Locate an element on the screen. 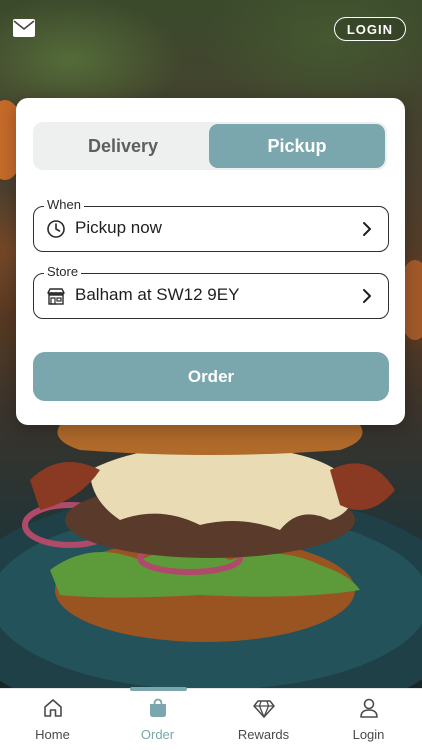  when-value: Pickup now is located at coordinates (118, 227).